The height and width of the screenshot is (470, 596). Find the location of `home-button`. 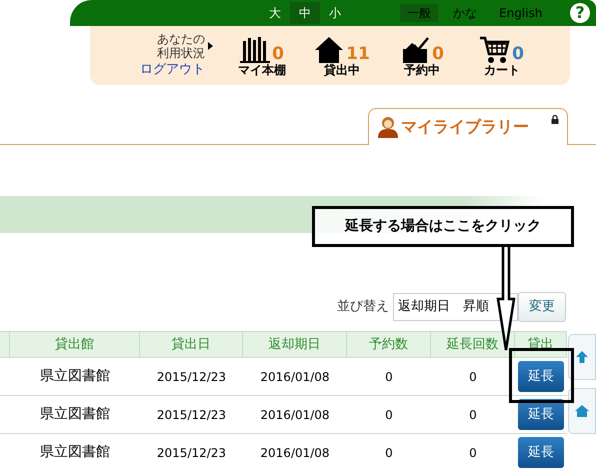

home-button is located at coordinates (582, 411).